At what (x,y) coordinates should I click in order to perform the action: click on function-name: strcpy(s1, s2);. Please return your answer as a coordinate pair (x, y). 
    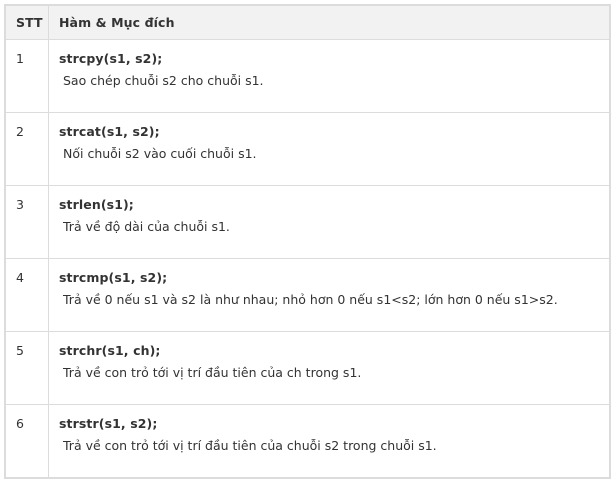
    Looking at the image, I should click on (111, 58).